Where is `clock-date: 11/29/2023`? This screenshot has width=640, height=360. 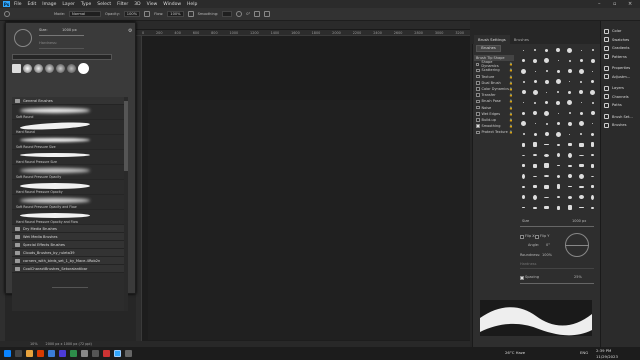 clock-date: 11/29/2023 is located at coordinates (607, 356).